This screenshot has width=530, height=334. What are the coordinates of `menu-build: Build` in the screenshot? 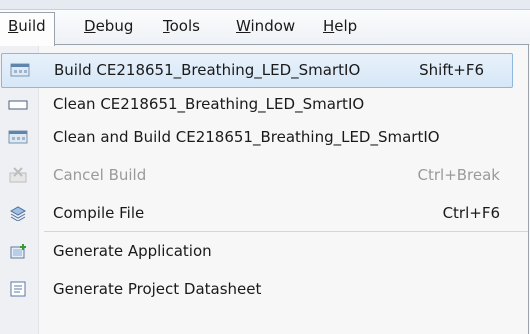 It's located at (27, 29).